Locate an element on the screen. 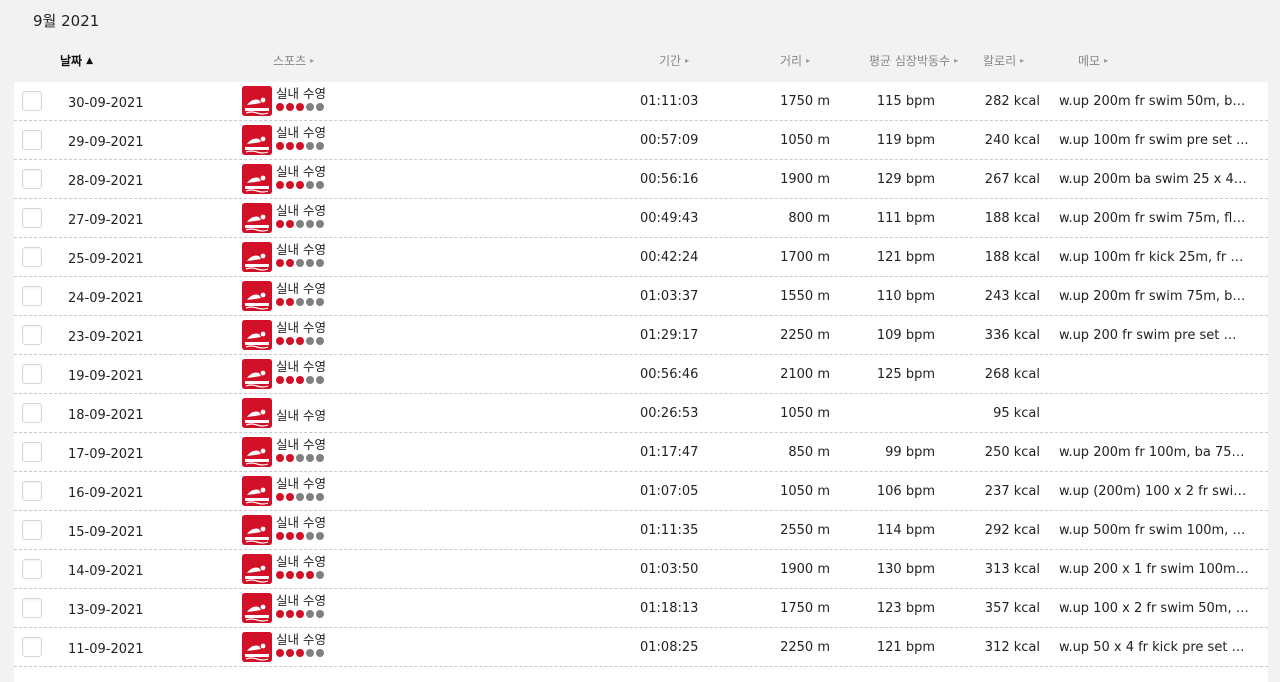  column-header-avg-hr: 평균 심장박동수 ▸ is located at coordinates (913, 60).